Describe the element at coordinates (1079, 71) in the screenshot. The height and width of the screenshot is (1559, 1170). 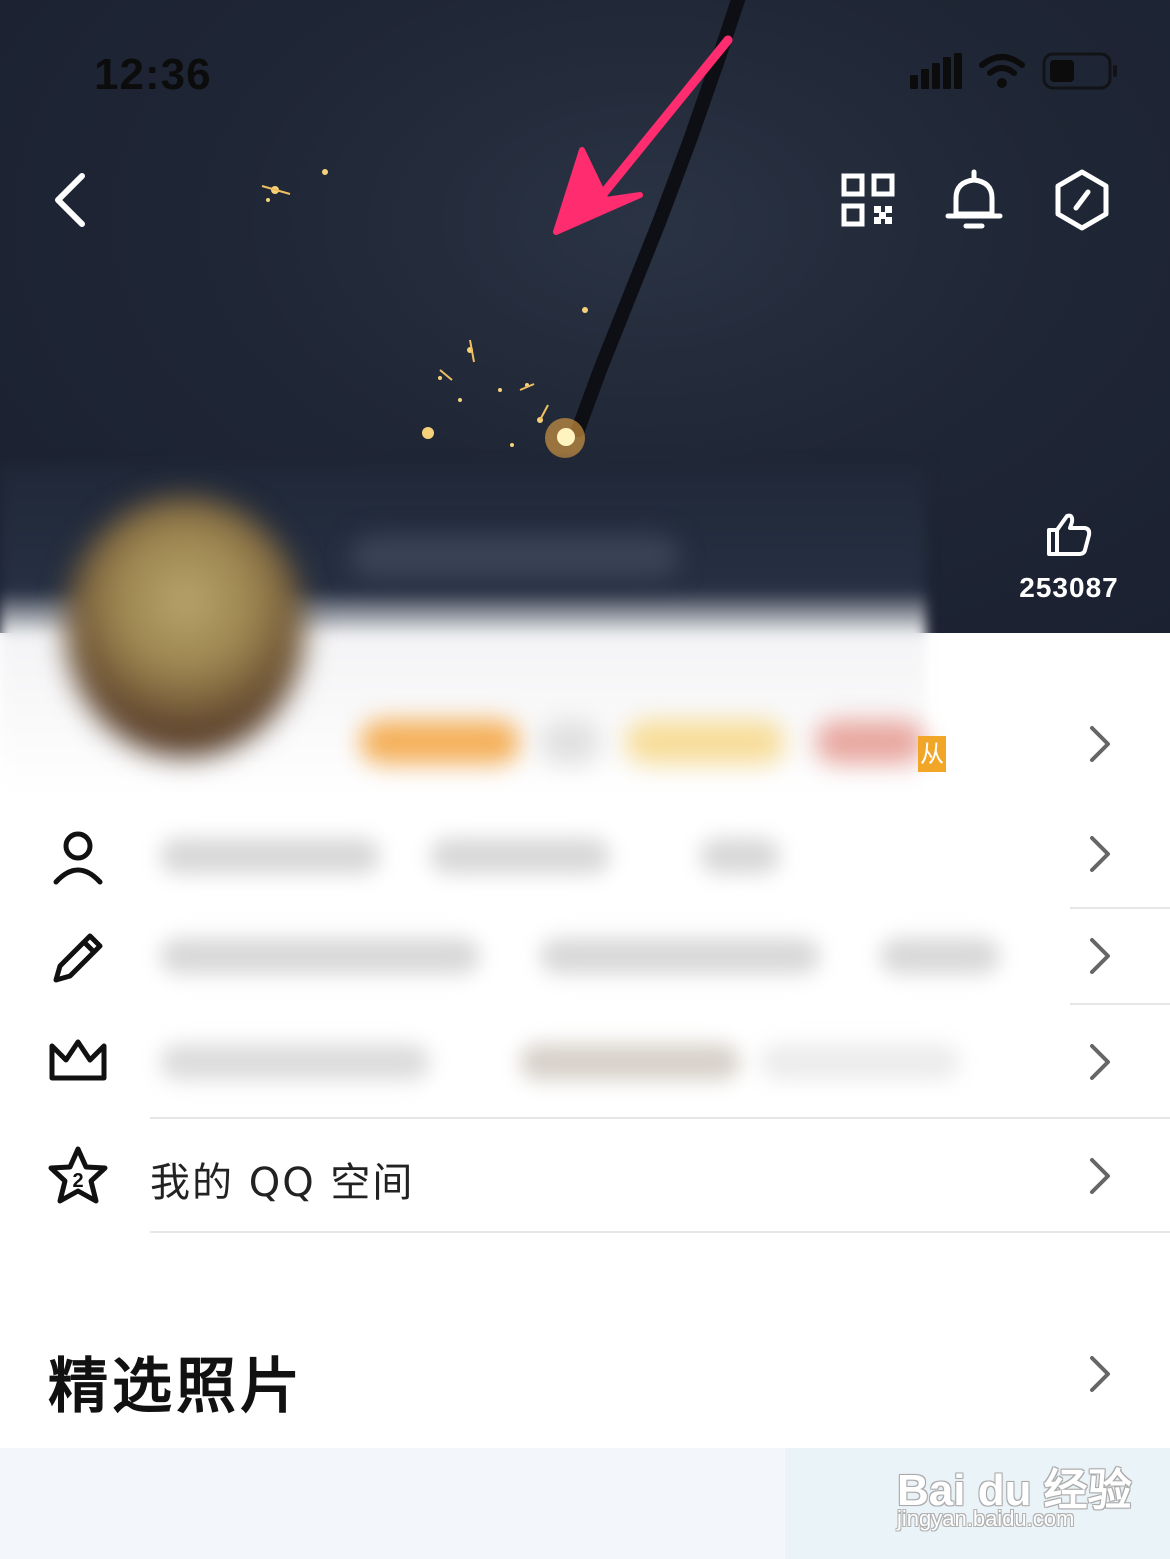
I see `battery-icon` at that location.